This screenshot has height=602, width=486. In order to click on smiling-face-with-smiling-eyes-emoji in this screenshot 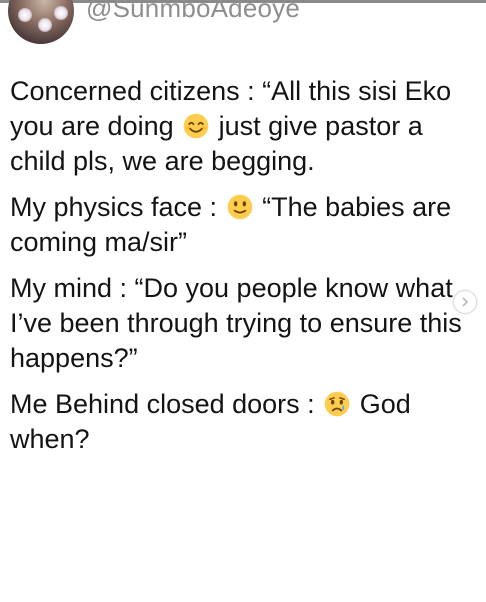, I will do `click(196, 126)`.